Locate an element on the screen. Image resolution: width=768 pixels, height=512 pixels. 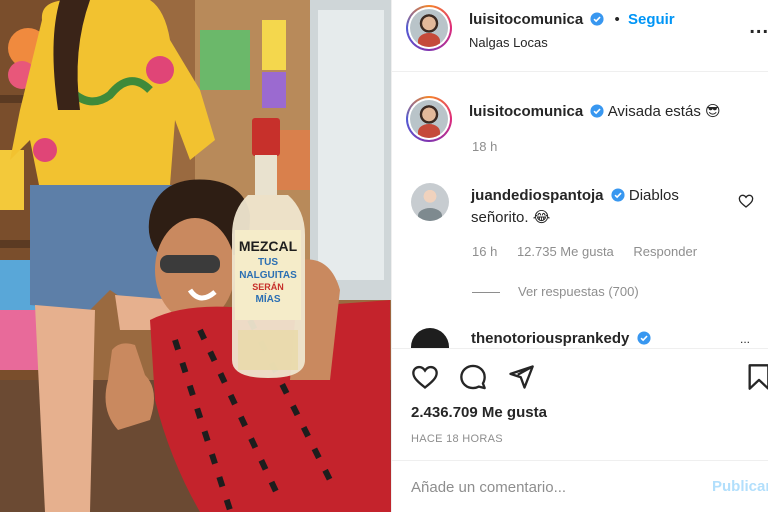
author-username: luisitocomunica is located at coordinates (526, 19).